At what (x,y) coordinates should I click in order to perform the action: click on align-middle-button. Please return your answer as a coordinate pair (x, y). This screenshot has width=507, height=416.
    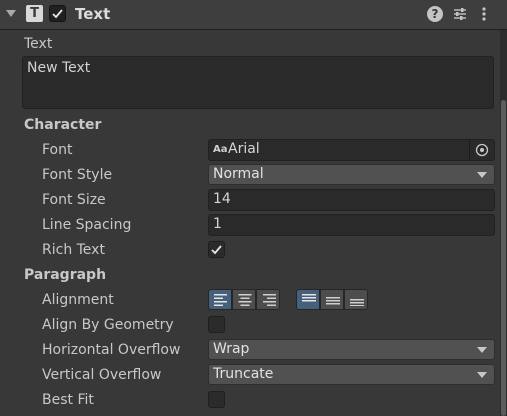
    Looking at the image, I should click on (332, 299).